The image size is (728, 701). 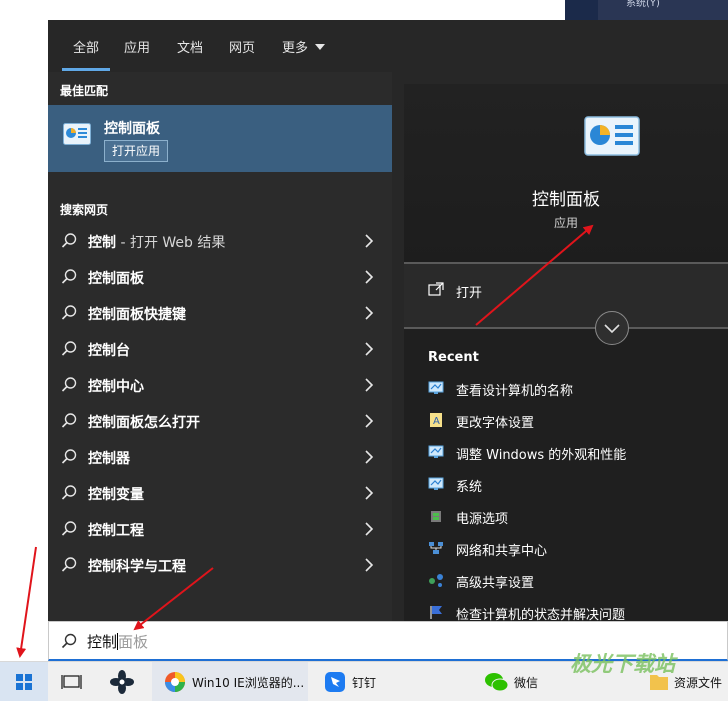 What do you see at coordinates (388, 46) in the screenshot?
I see `filter-tabs: 全部 应用 文档 网页 更多` at bounding box center [388, 46].